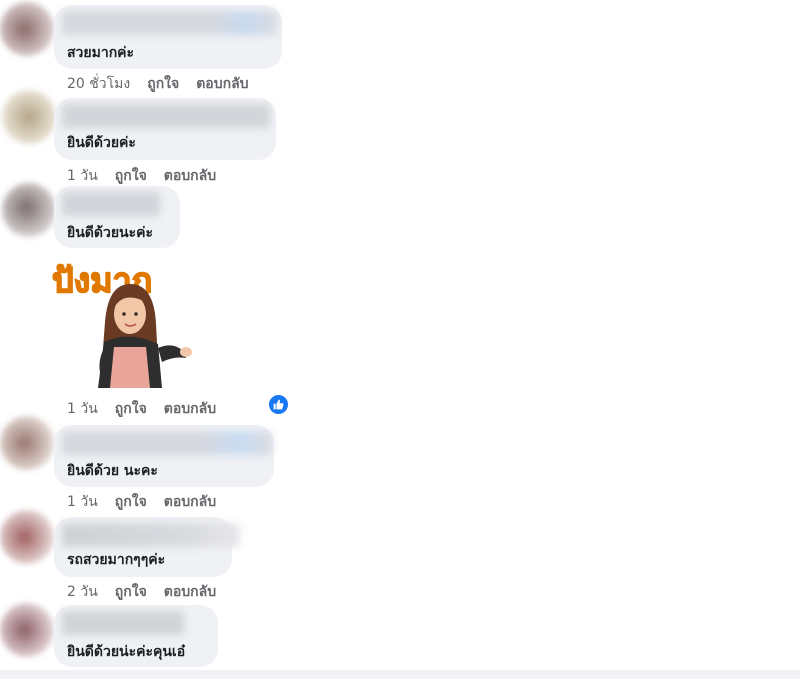  What do you see at coordinates (101, 53) in the screenshot?
I see `comment-text: สวยมากค่ะ` at bounding box center [101, 53].